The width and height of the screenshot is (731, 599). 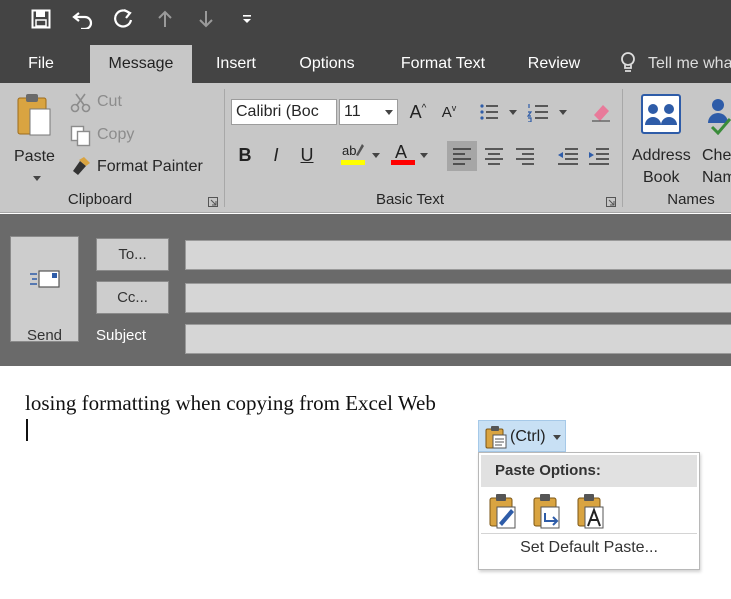 What do you see at coordinates (661, 177) in the screenshot?
I see `address-book-label-2: Book` at bounding box center [661, 177].